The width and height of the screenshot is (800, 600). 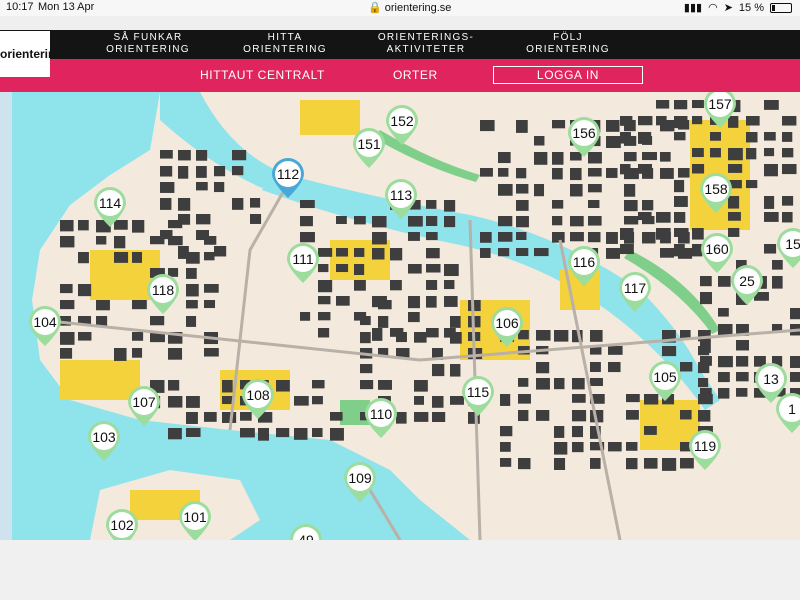 I want to click on date: Mon 13 Apr, so click(x=66, y=7).